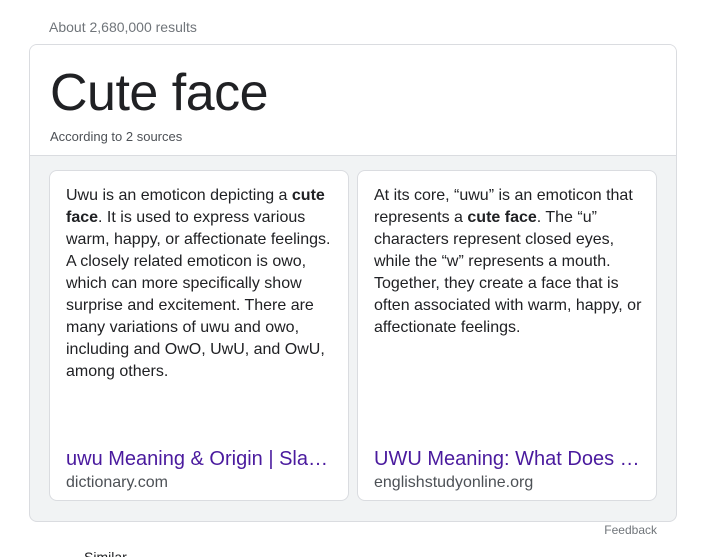 This screenshot has width=712, height=557. Describe the element at coordinates (179, 195) in the screenshot. I see `snippet-text: Uwu is an emoticon depicting a` at that location.